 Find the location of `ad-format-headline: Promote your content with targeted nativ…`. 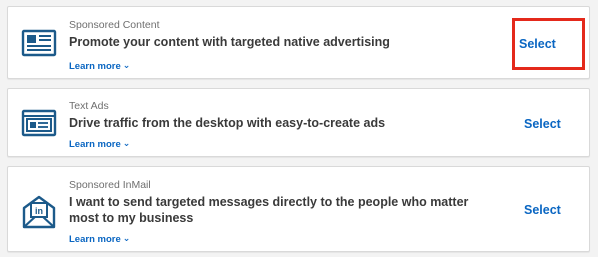

ad-format-headline: Promote your content with targeted nativ… is located at coordinates (229, 42).